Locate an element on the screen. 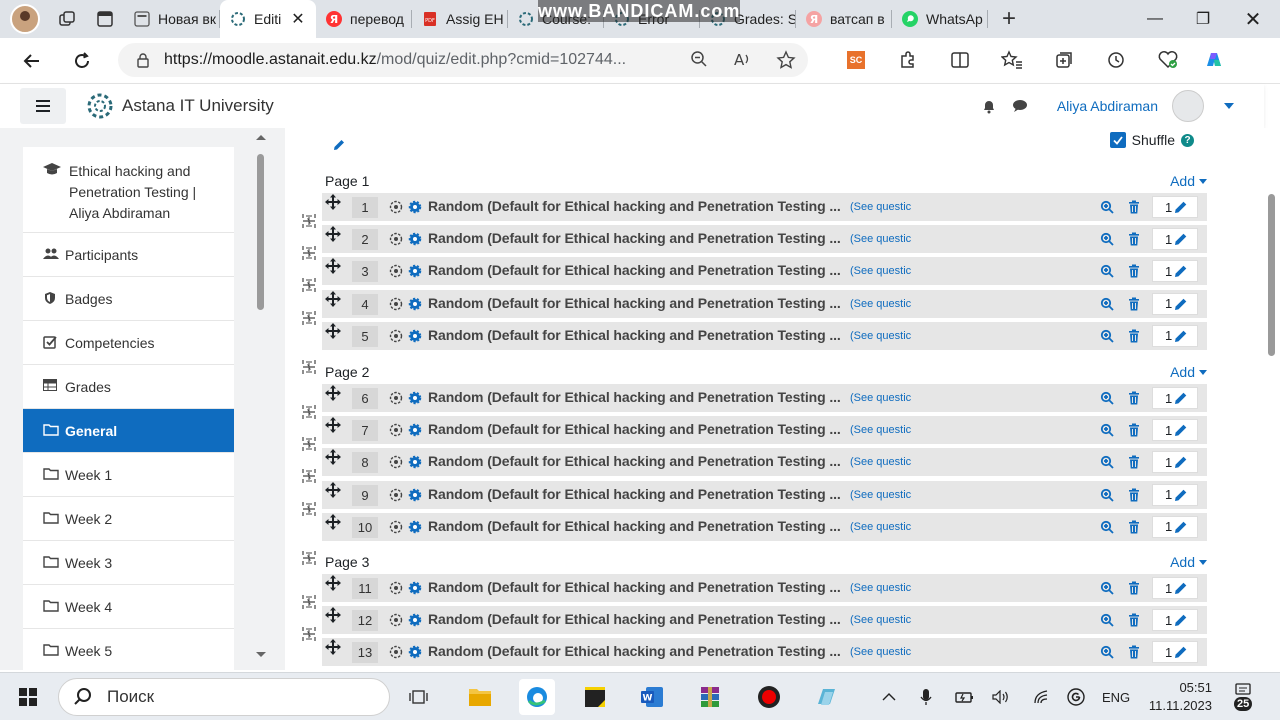 Image resolution: width=1280 pixels, height=721 pixels. favorite-star-icon is located at coordinates (786, 60).